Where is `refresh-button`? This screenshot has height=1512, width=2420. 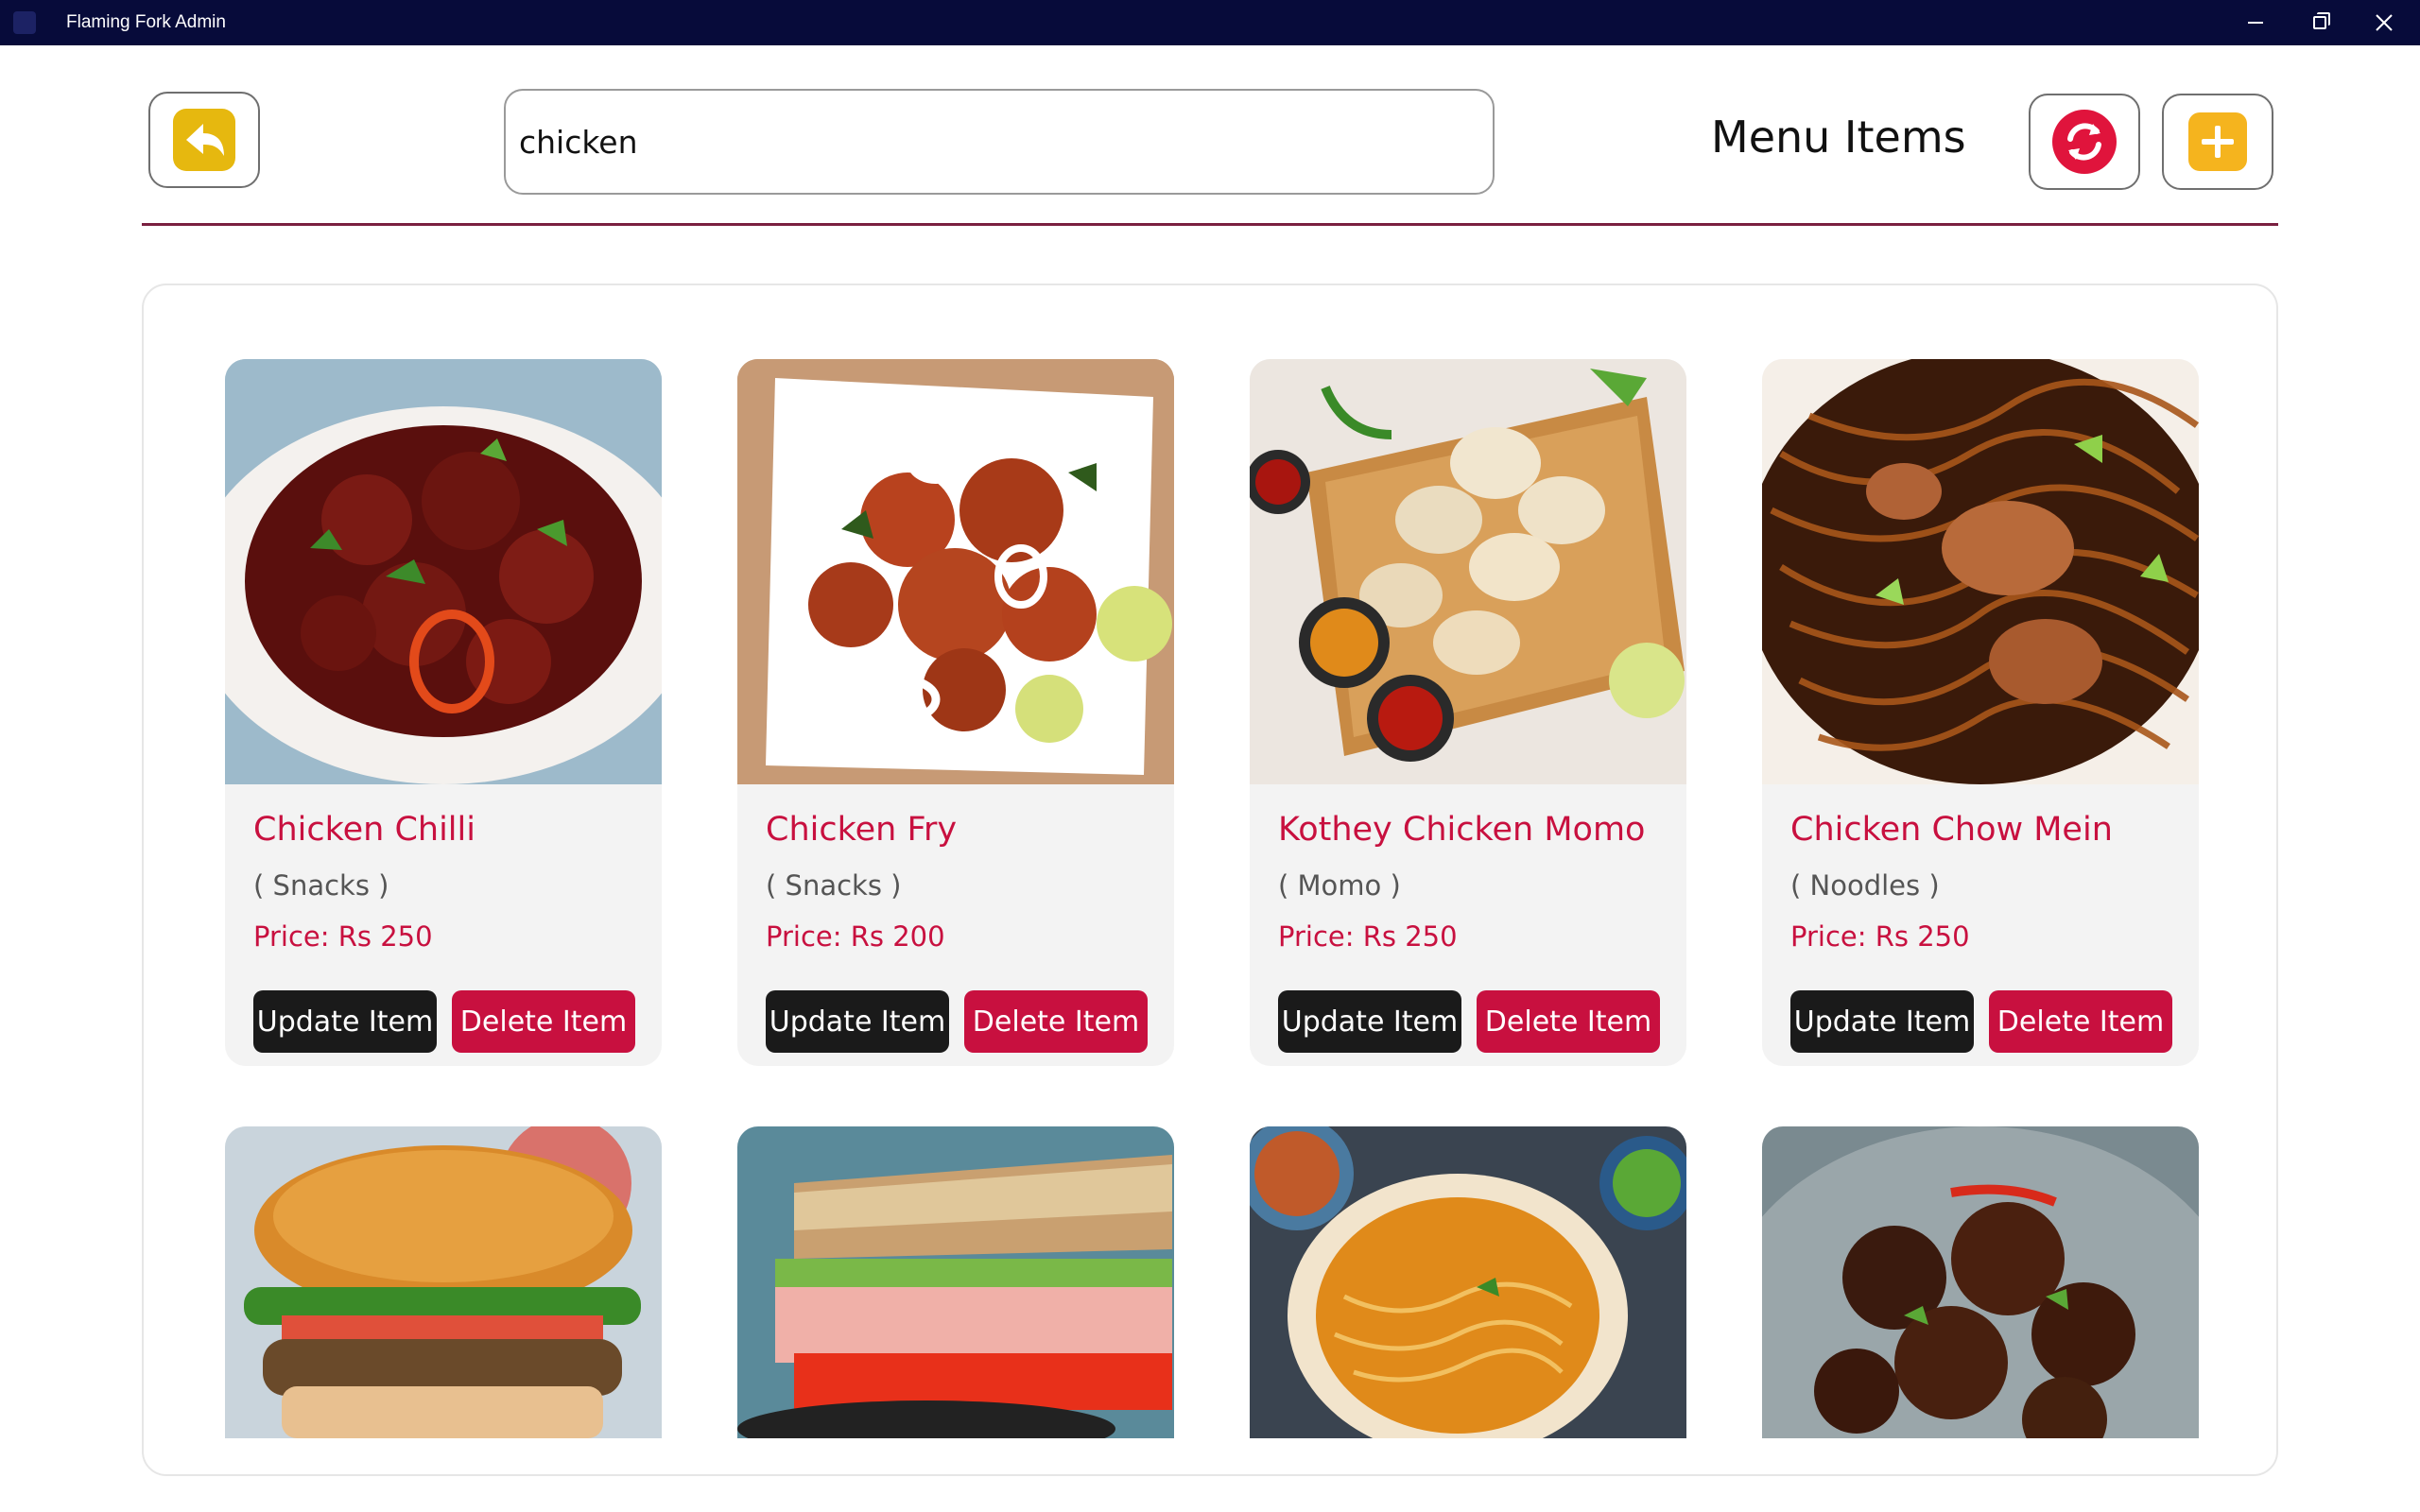 refresh-button is located at coordinates (2084, 142).